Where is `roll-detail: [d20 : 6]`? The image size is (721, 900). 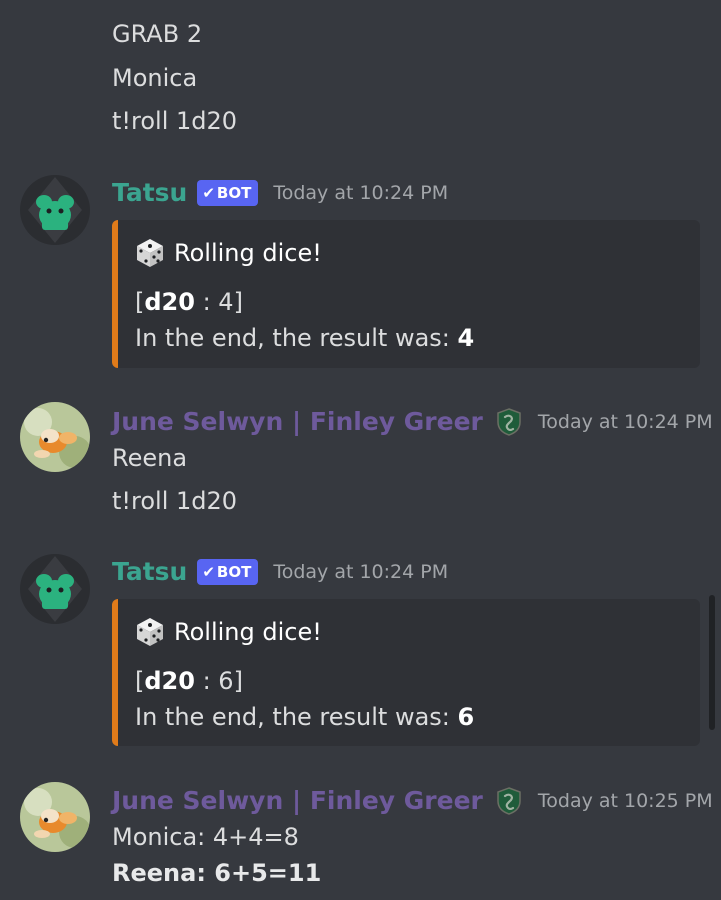 roll-detail: [d20 : 6] is located at coordinates (189, 681).